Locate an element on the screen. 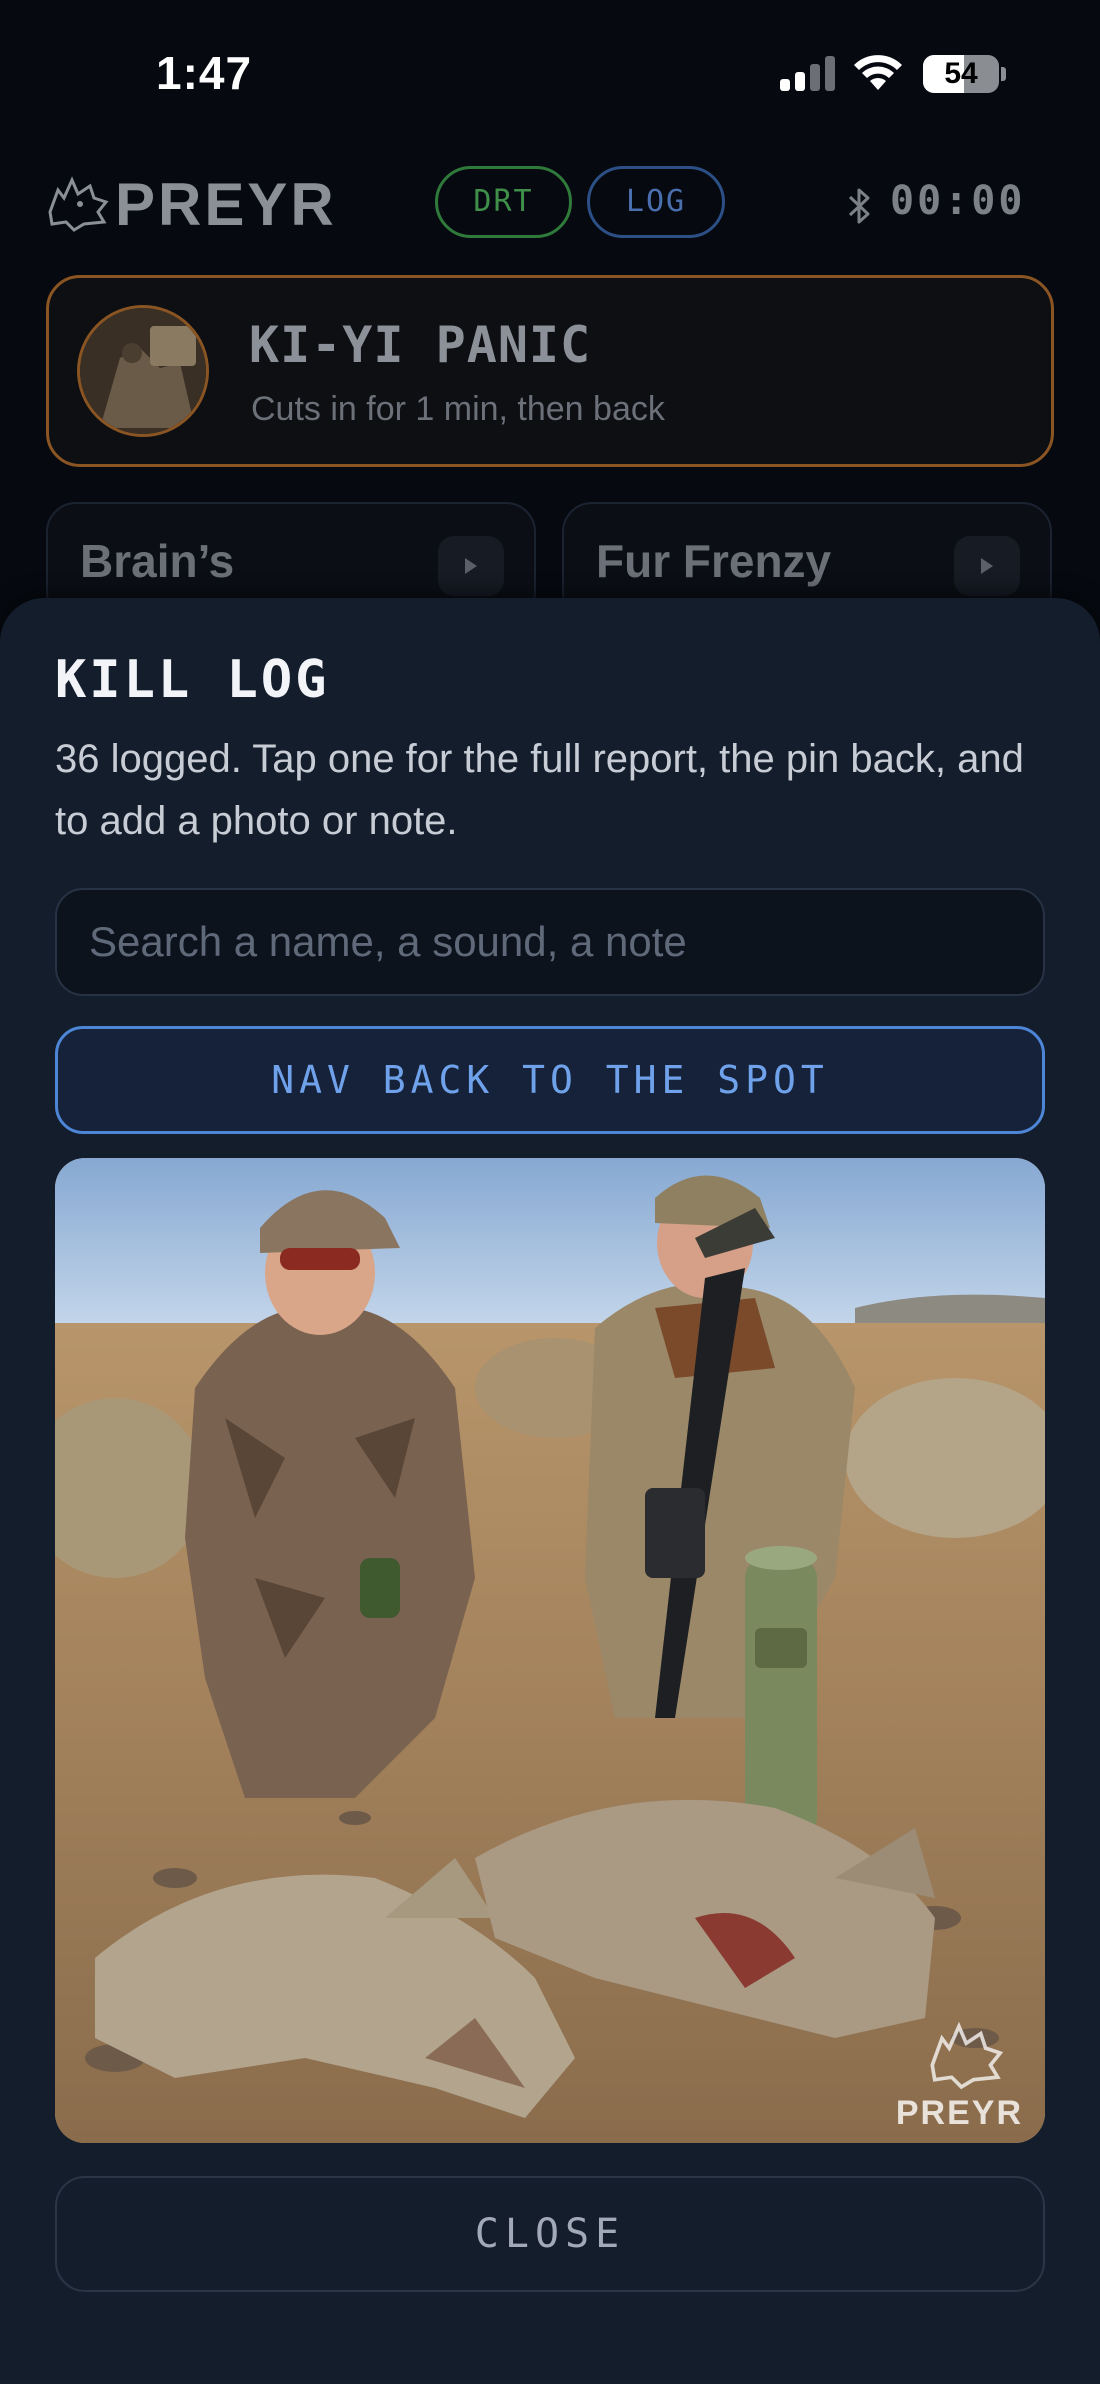 The height and width of the screenshot is (2384, 1100). status-bar: 1:47 54 is located at coordinates (550, 75).